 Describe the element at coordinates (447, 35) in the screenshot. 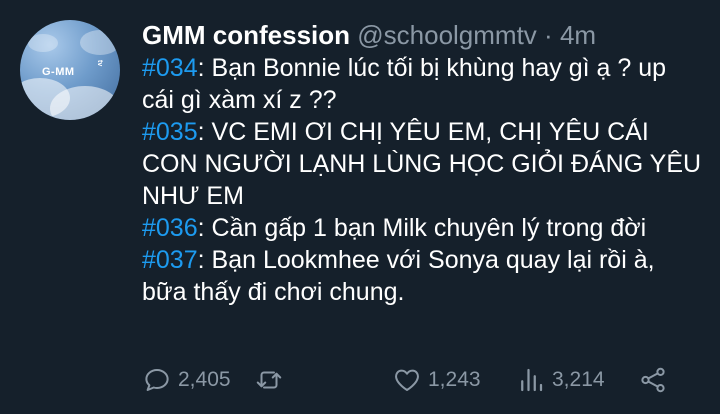

I see `author-handle: @schoolgmmtv` at that location.